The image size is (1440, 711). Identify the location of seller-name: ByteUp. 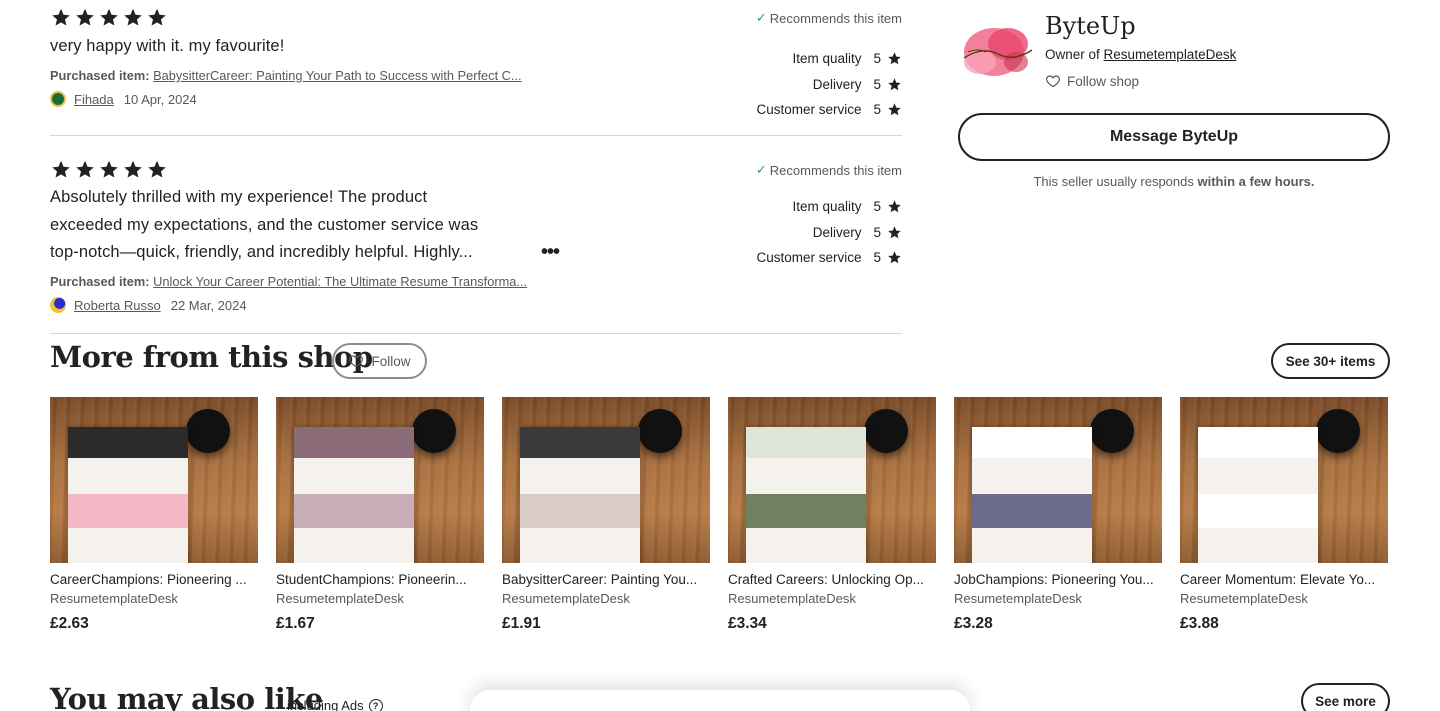
(1090, 26).